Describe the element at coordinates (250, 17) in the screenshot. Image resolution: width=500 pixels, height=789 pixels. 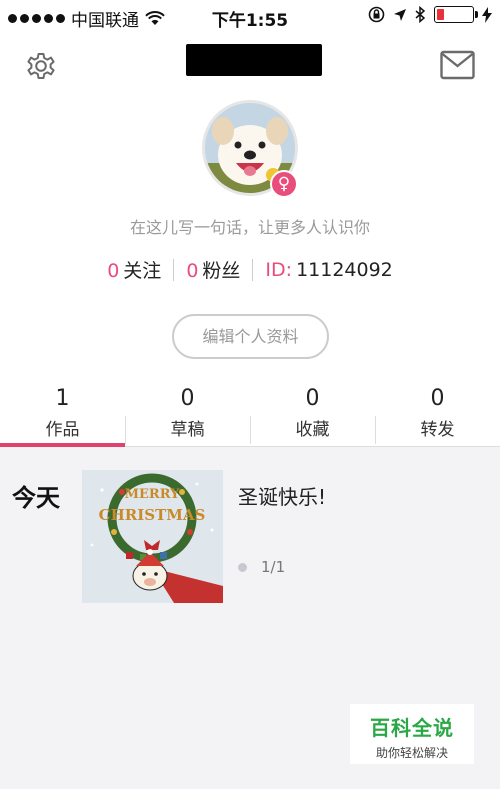
I see `status-bar: 中国联通 下午1:55` at that location.